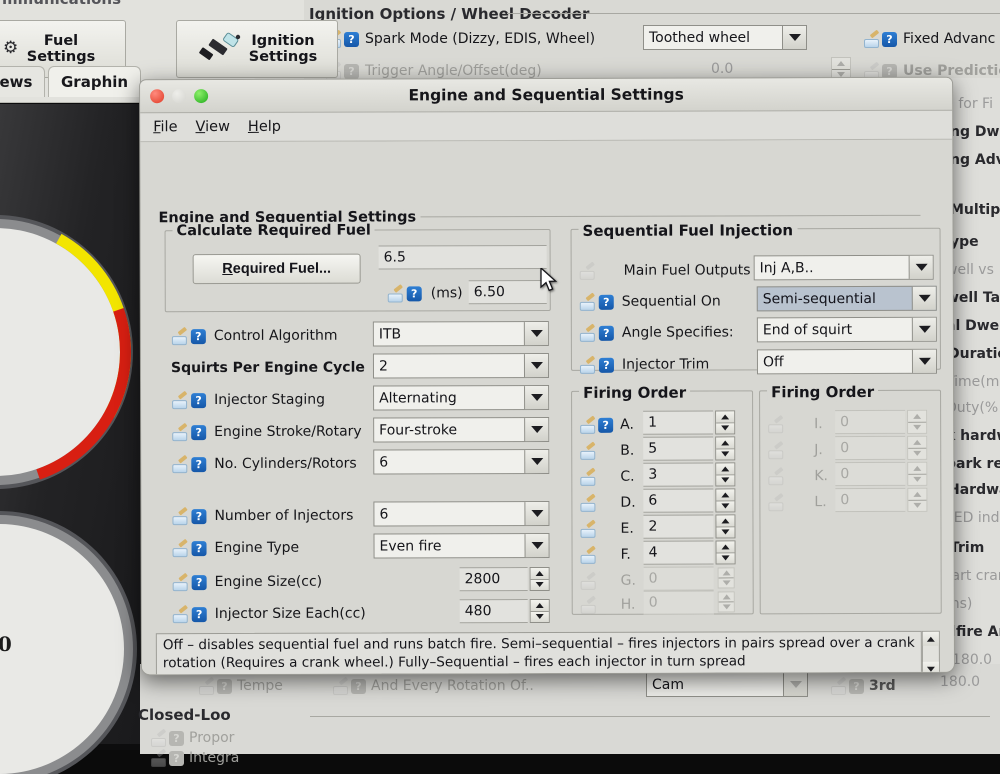 The width and height of the screenshot is (1000, 774). Describe the element at coordinates (546, 95) in the screenshot. I see `dialog-titlebar: Engine and Sequential Settings` at that location.